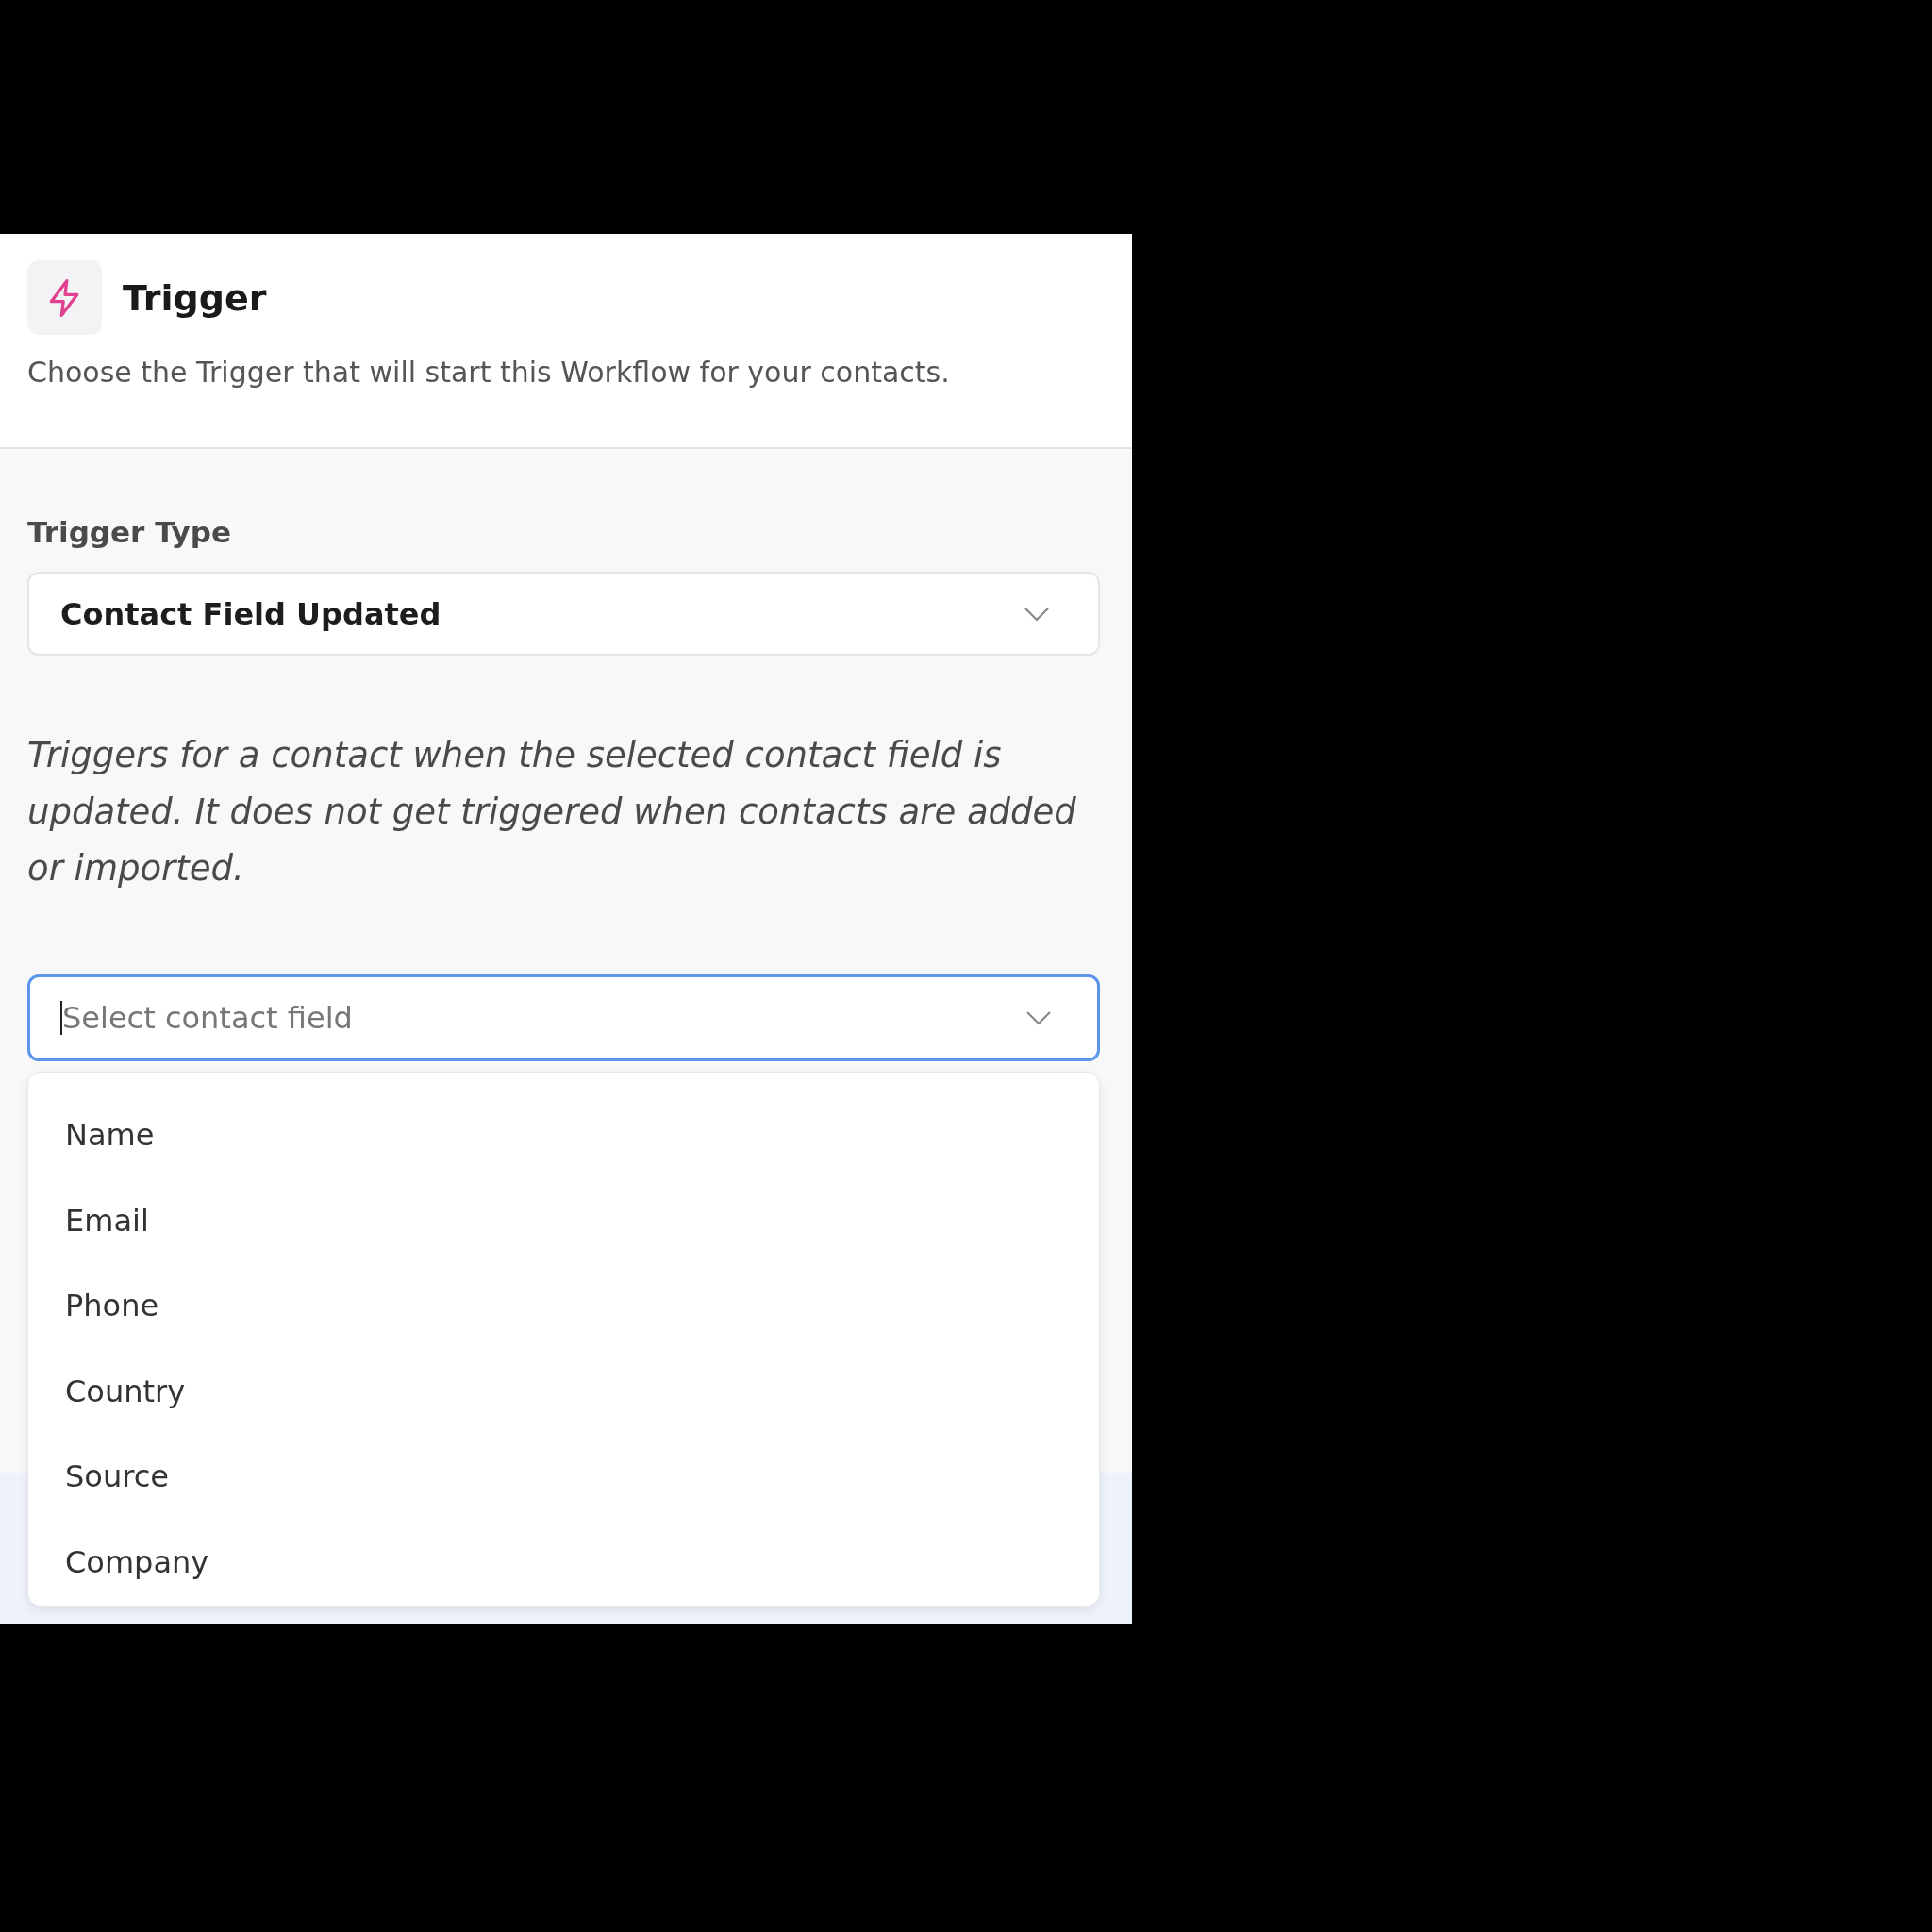  I want to click on dropdown-option: Name, so click(563, 1135).